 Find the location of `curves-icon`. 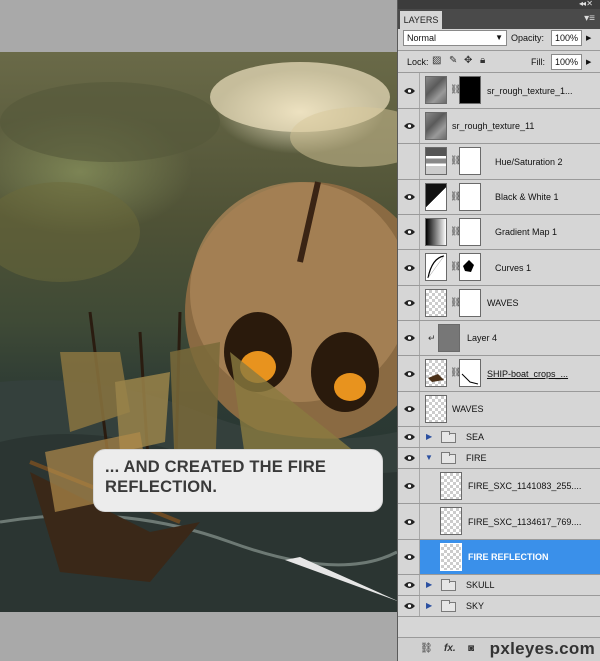

curves-icon is located at coordinates (436, 267).